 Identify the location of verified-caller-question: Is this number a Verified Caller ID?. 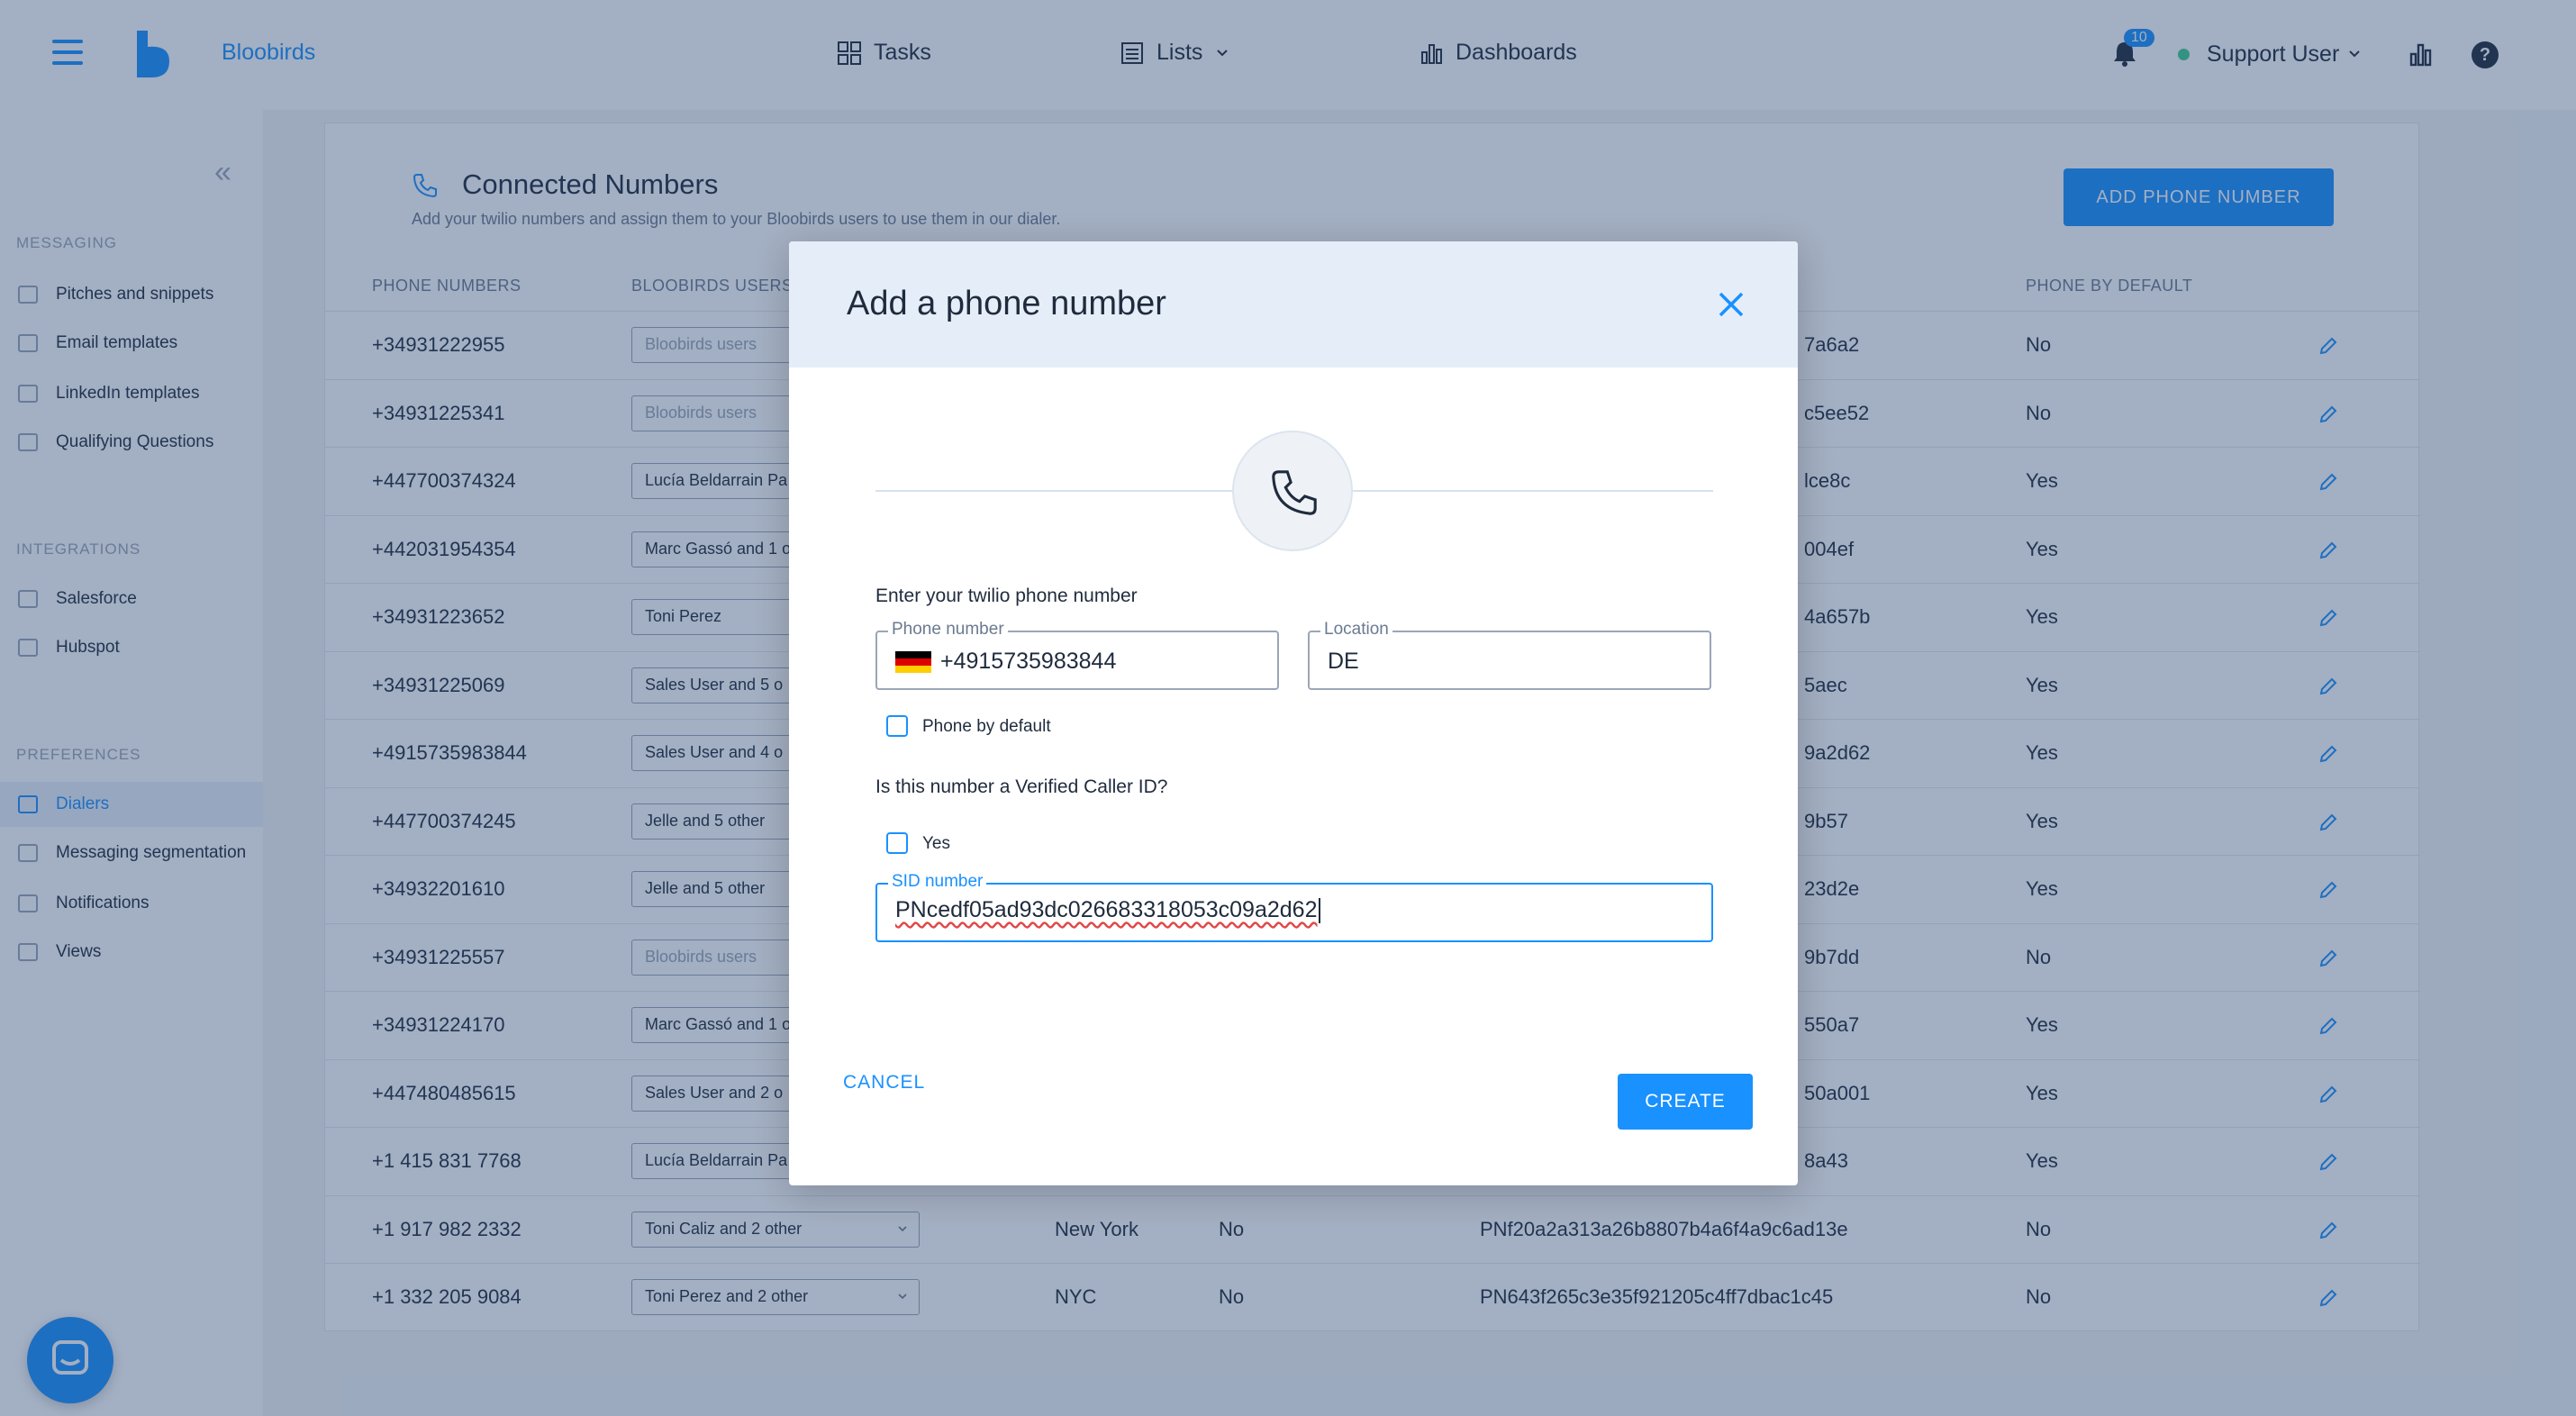
(1021, 786).